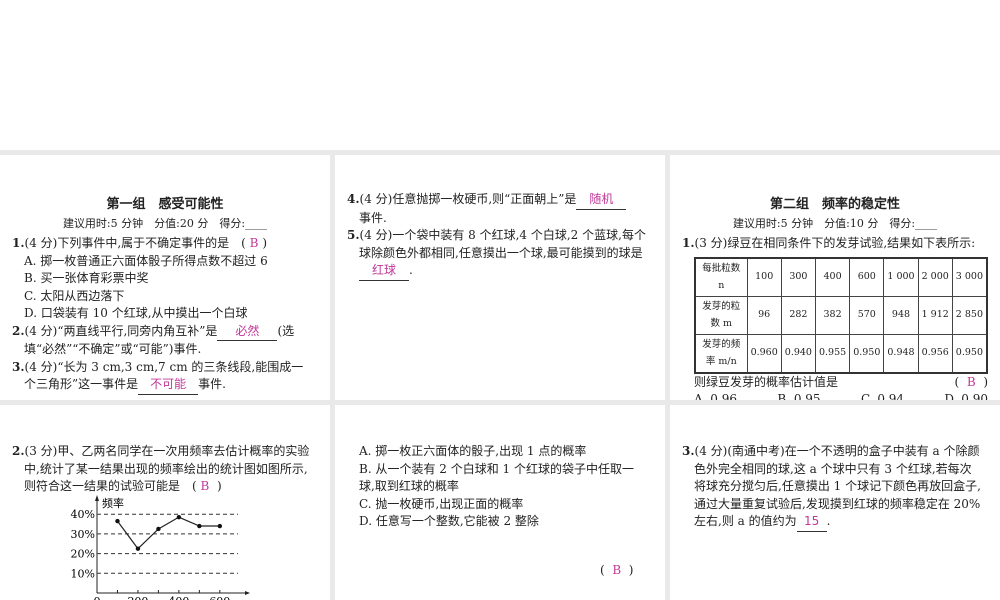 The width and height of the screenshot is (1000, 600). Describe the element at coordinates (832, 315) in the screenshot. I see `table-cell: 382` at that location.